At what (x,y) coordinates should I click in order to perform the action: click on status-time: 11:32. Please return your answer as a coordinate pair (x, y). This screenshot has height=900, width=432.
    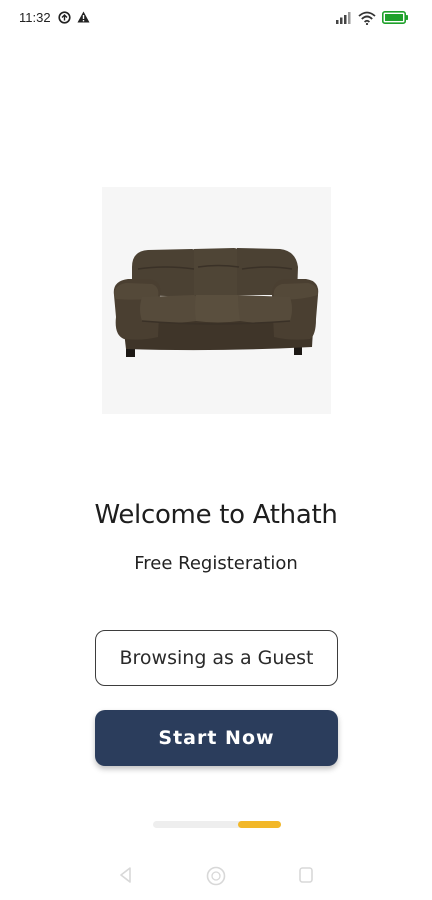
    Looking at the image, I should click on (35, 17).